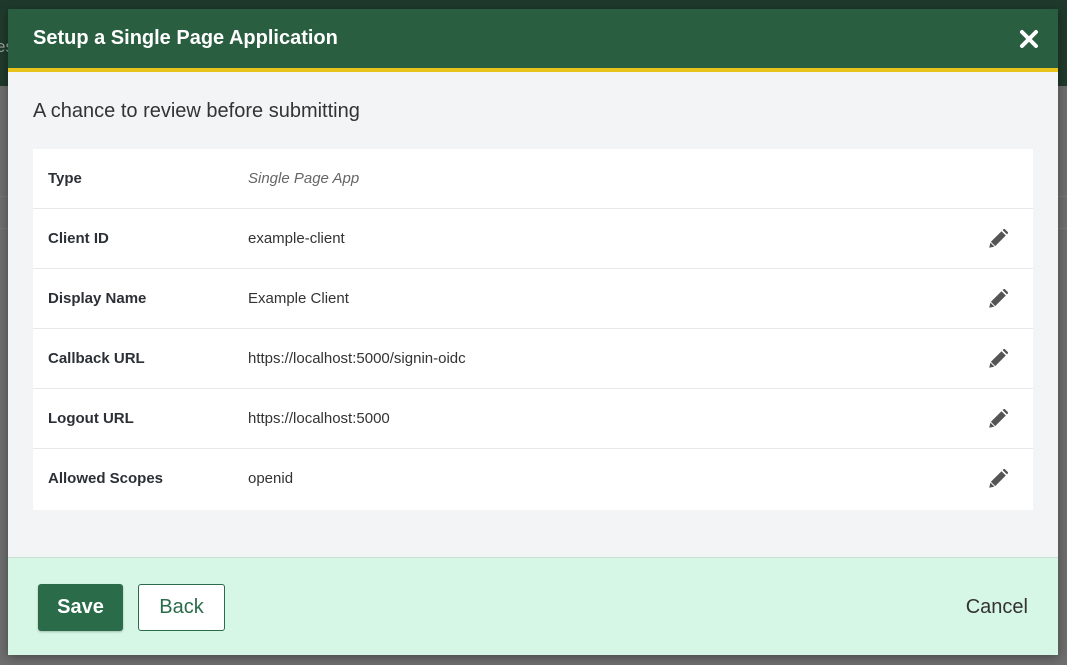  What do you see at coordinates (298, 298) in the screenshot?
I see `row-value: Example Client` at bounding box center [298, 298].